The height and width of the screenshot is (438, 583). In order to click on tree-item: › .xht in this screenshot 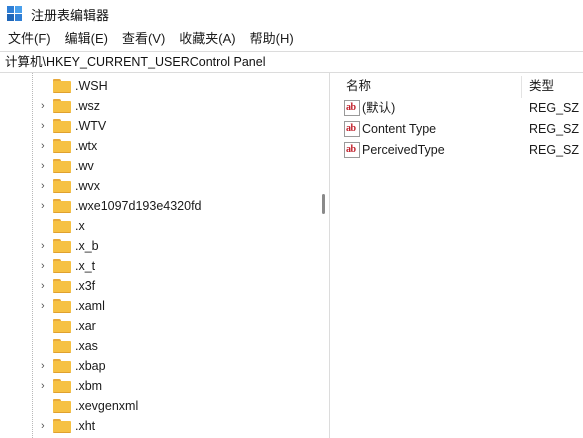, I will do `click(159, 426)`.